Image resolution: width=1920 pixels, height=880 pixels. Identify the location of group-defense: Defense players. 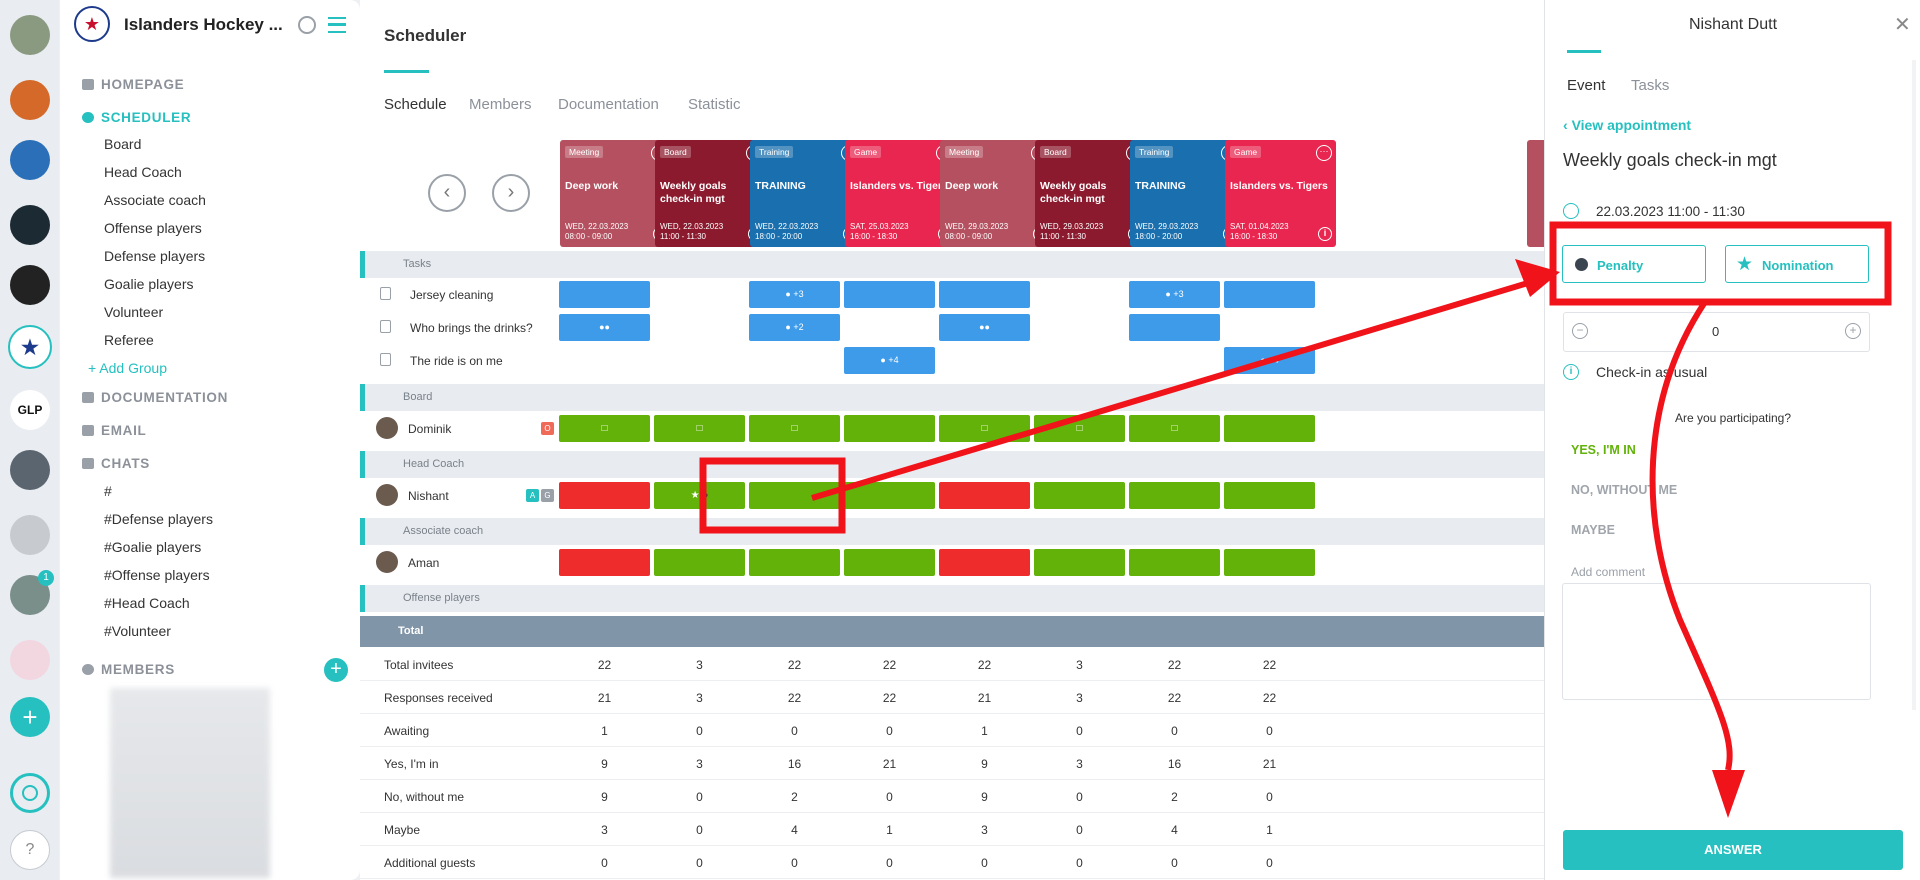
(154, 256).